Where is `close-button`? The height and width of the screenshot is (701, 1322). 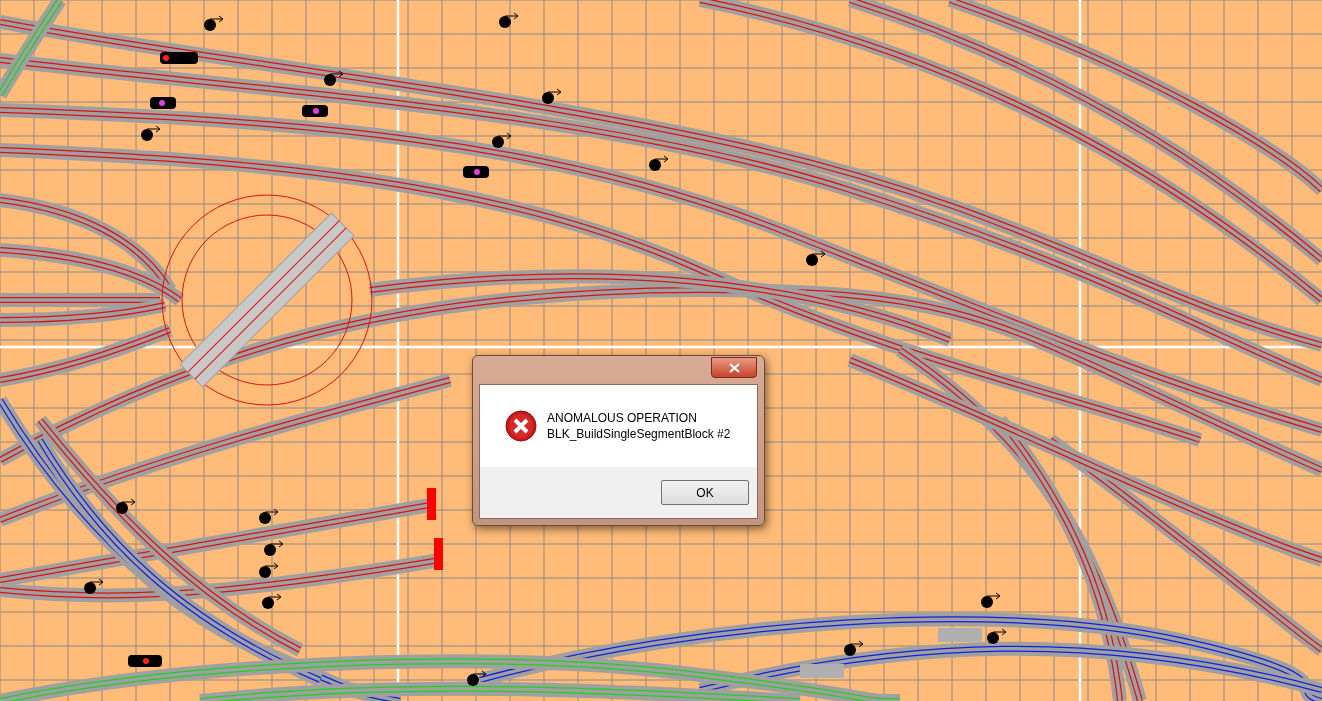
close-button is located at coordinates (734, 367).